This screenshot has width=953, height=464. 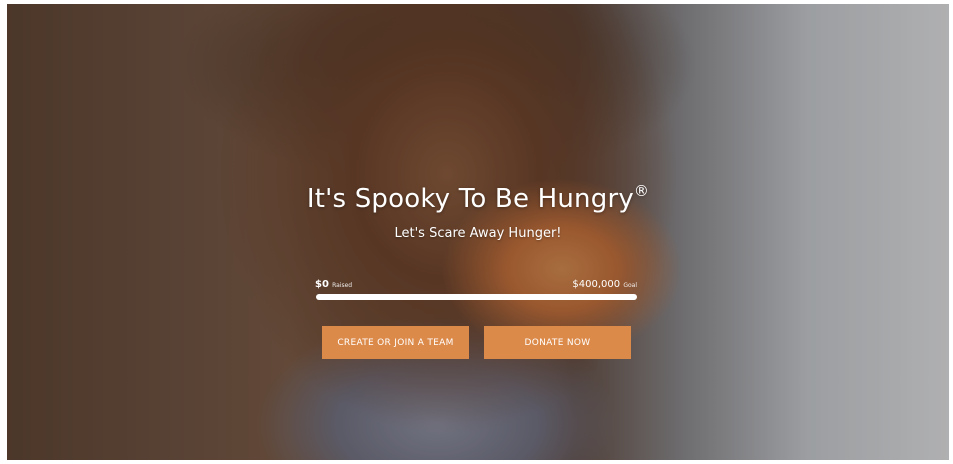 I want to click on fundraising-progress-bar, so click(x=476, y=297).